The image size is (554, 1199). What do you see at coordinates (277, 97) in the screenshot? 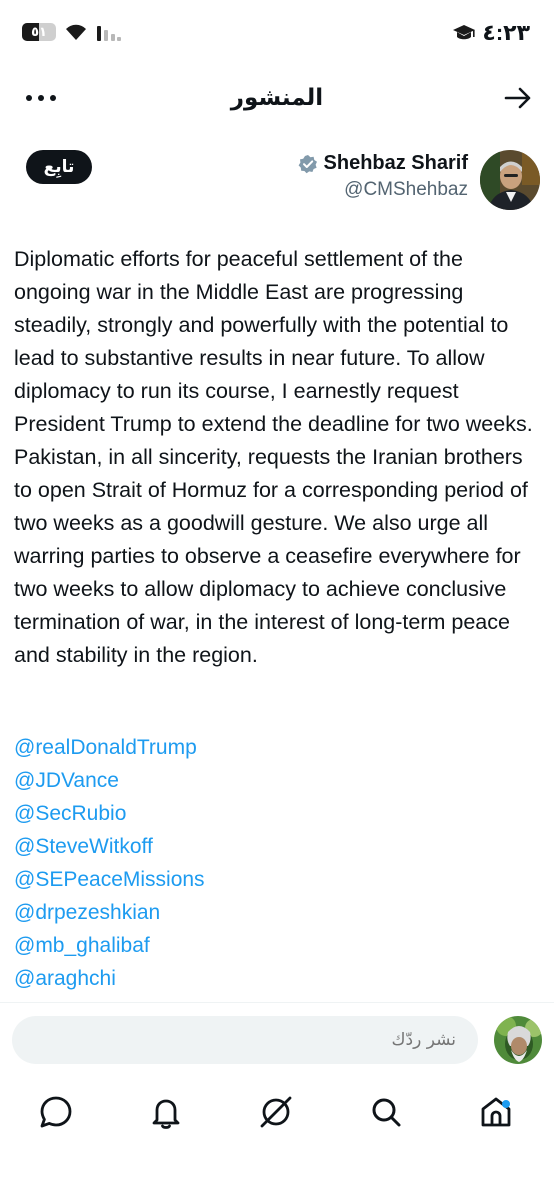
I see `page-title: المنشور` at bounding box center [277, 97].